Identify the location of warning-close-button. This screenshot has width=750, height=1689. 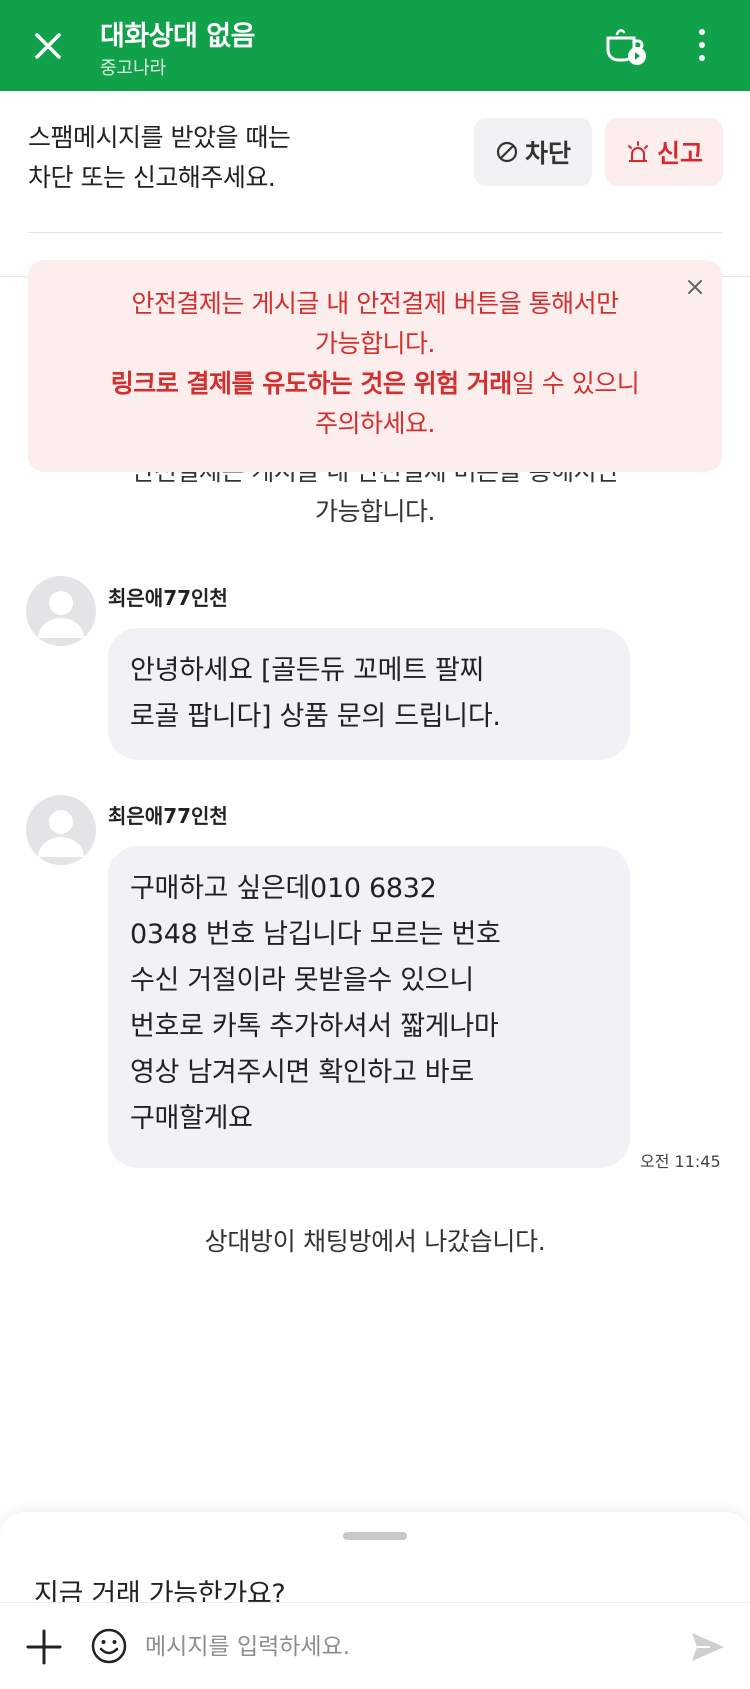
(695, 285).